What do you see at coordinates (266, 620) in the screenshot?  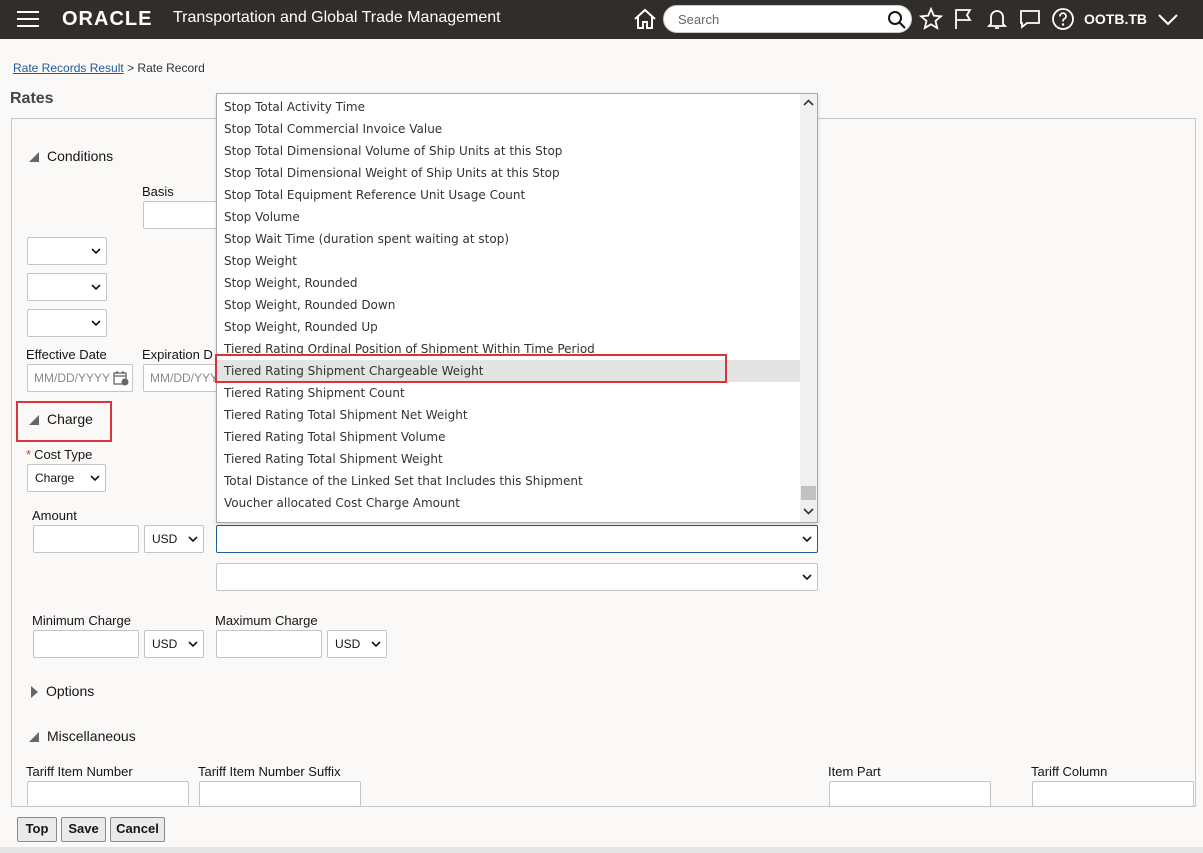 I see `maximum-charge-label: Maximum Charge` at bounding box center [266, 620].